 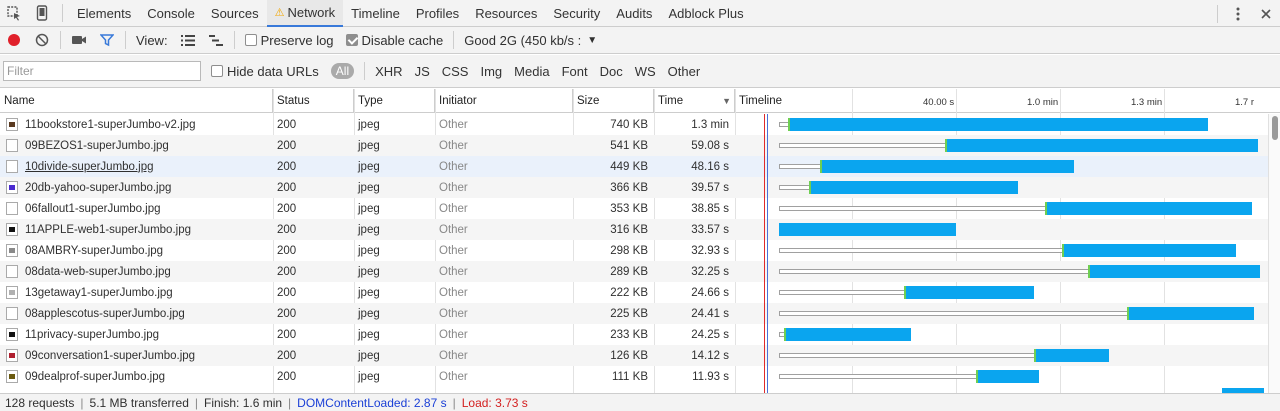 What do you see at coordinates (394, 101) in the screenshot?
I see `column-header-type: Type` at bounding box center [394, 101].